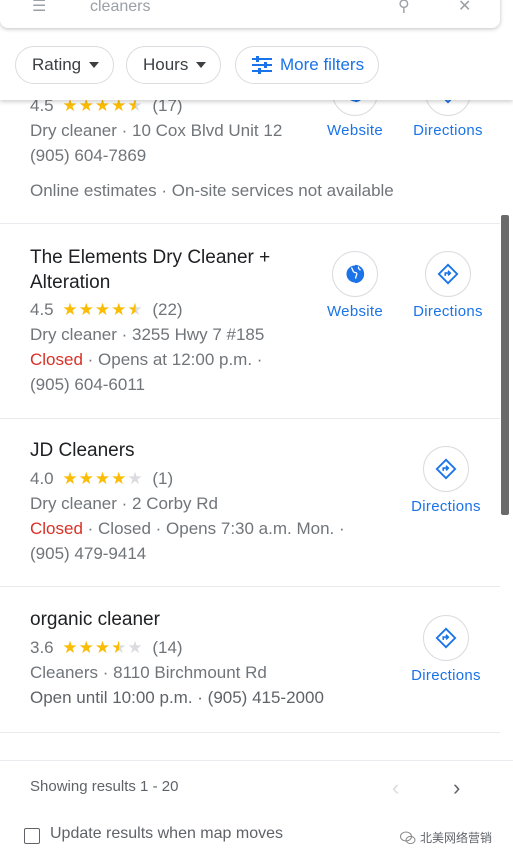 The width and height of the screenshot is (513, 860). I want to click on phone: (905) 604-6011, so click(87, 384).